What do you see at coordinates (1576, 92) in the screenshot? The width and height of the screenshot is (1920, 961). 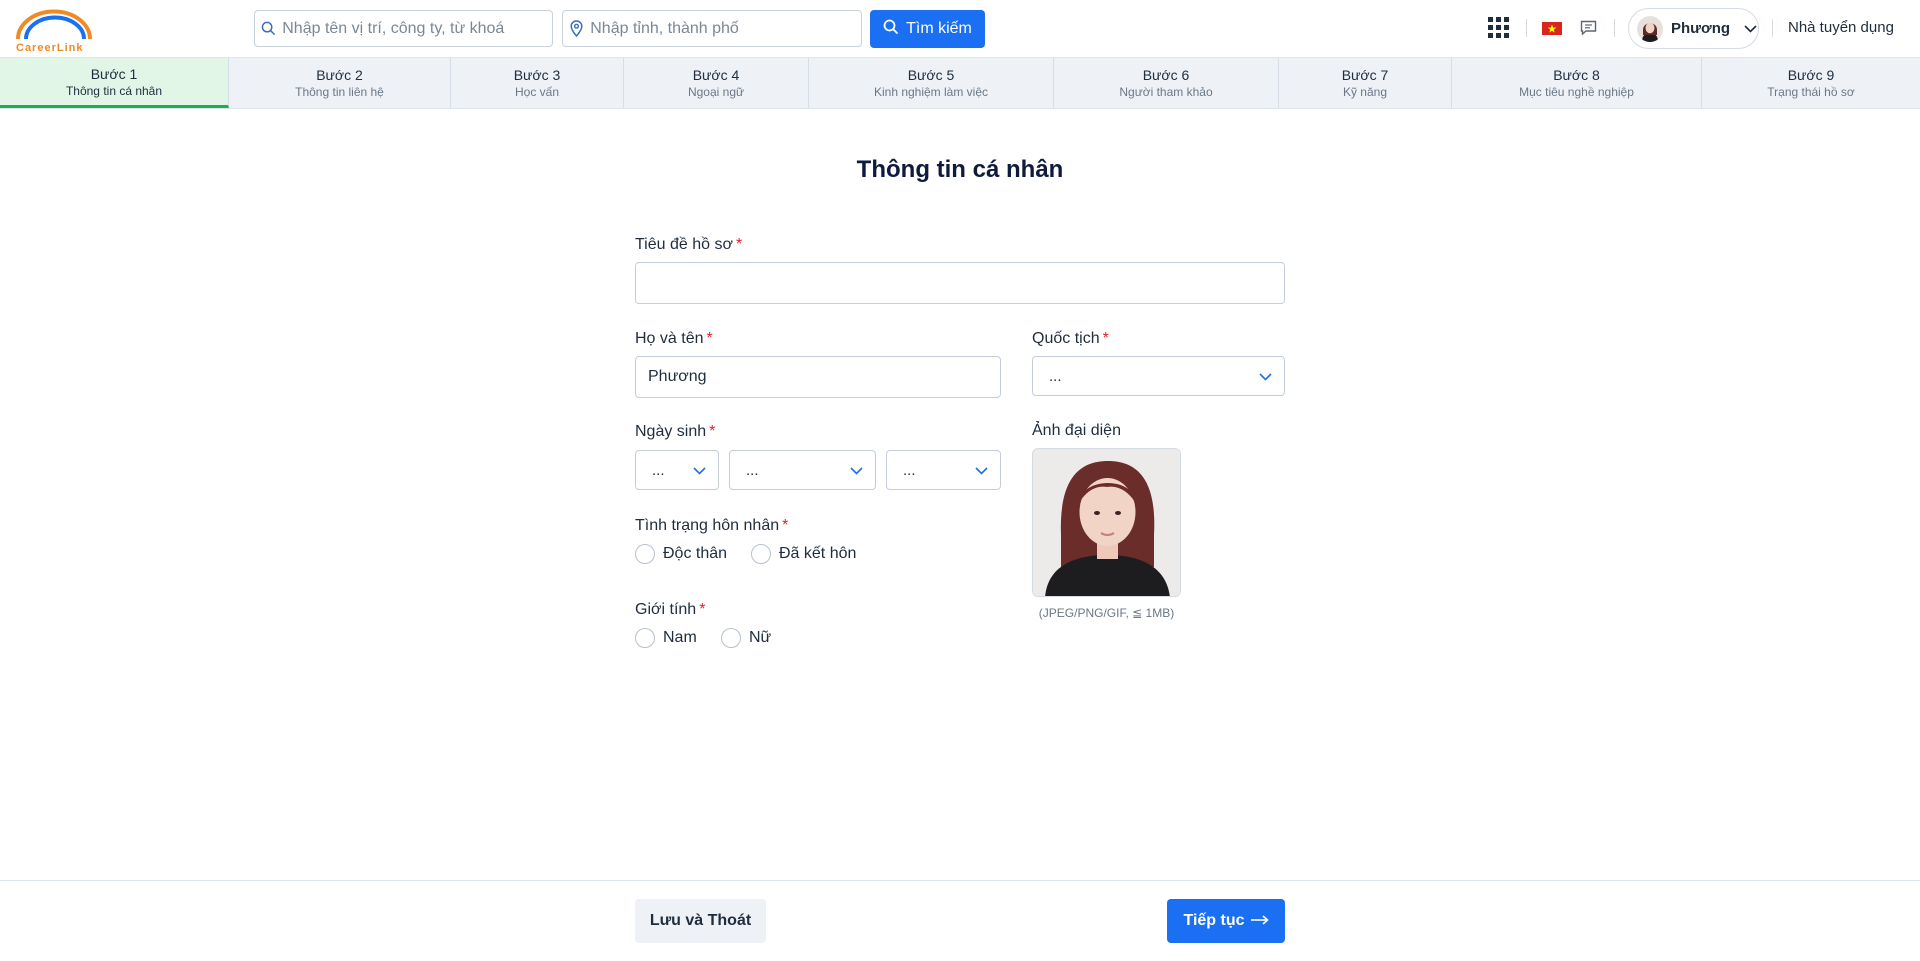 I see `step-label: Mục tiêu nghề nghiệp` at bounding box center [1576, 92].